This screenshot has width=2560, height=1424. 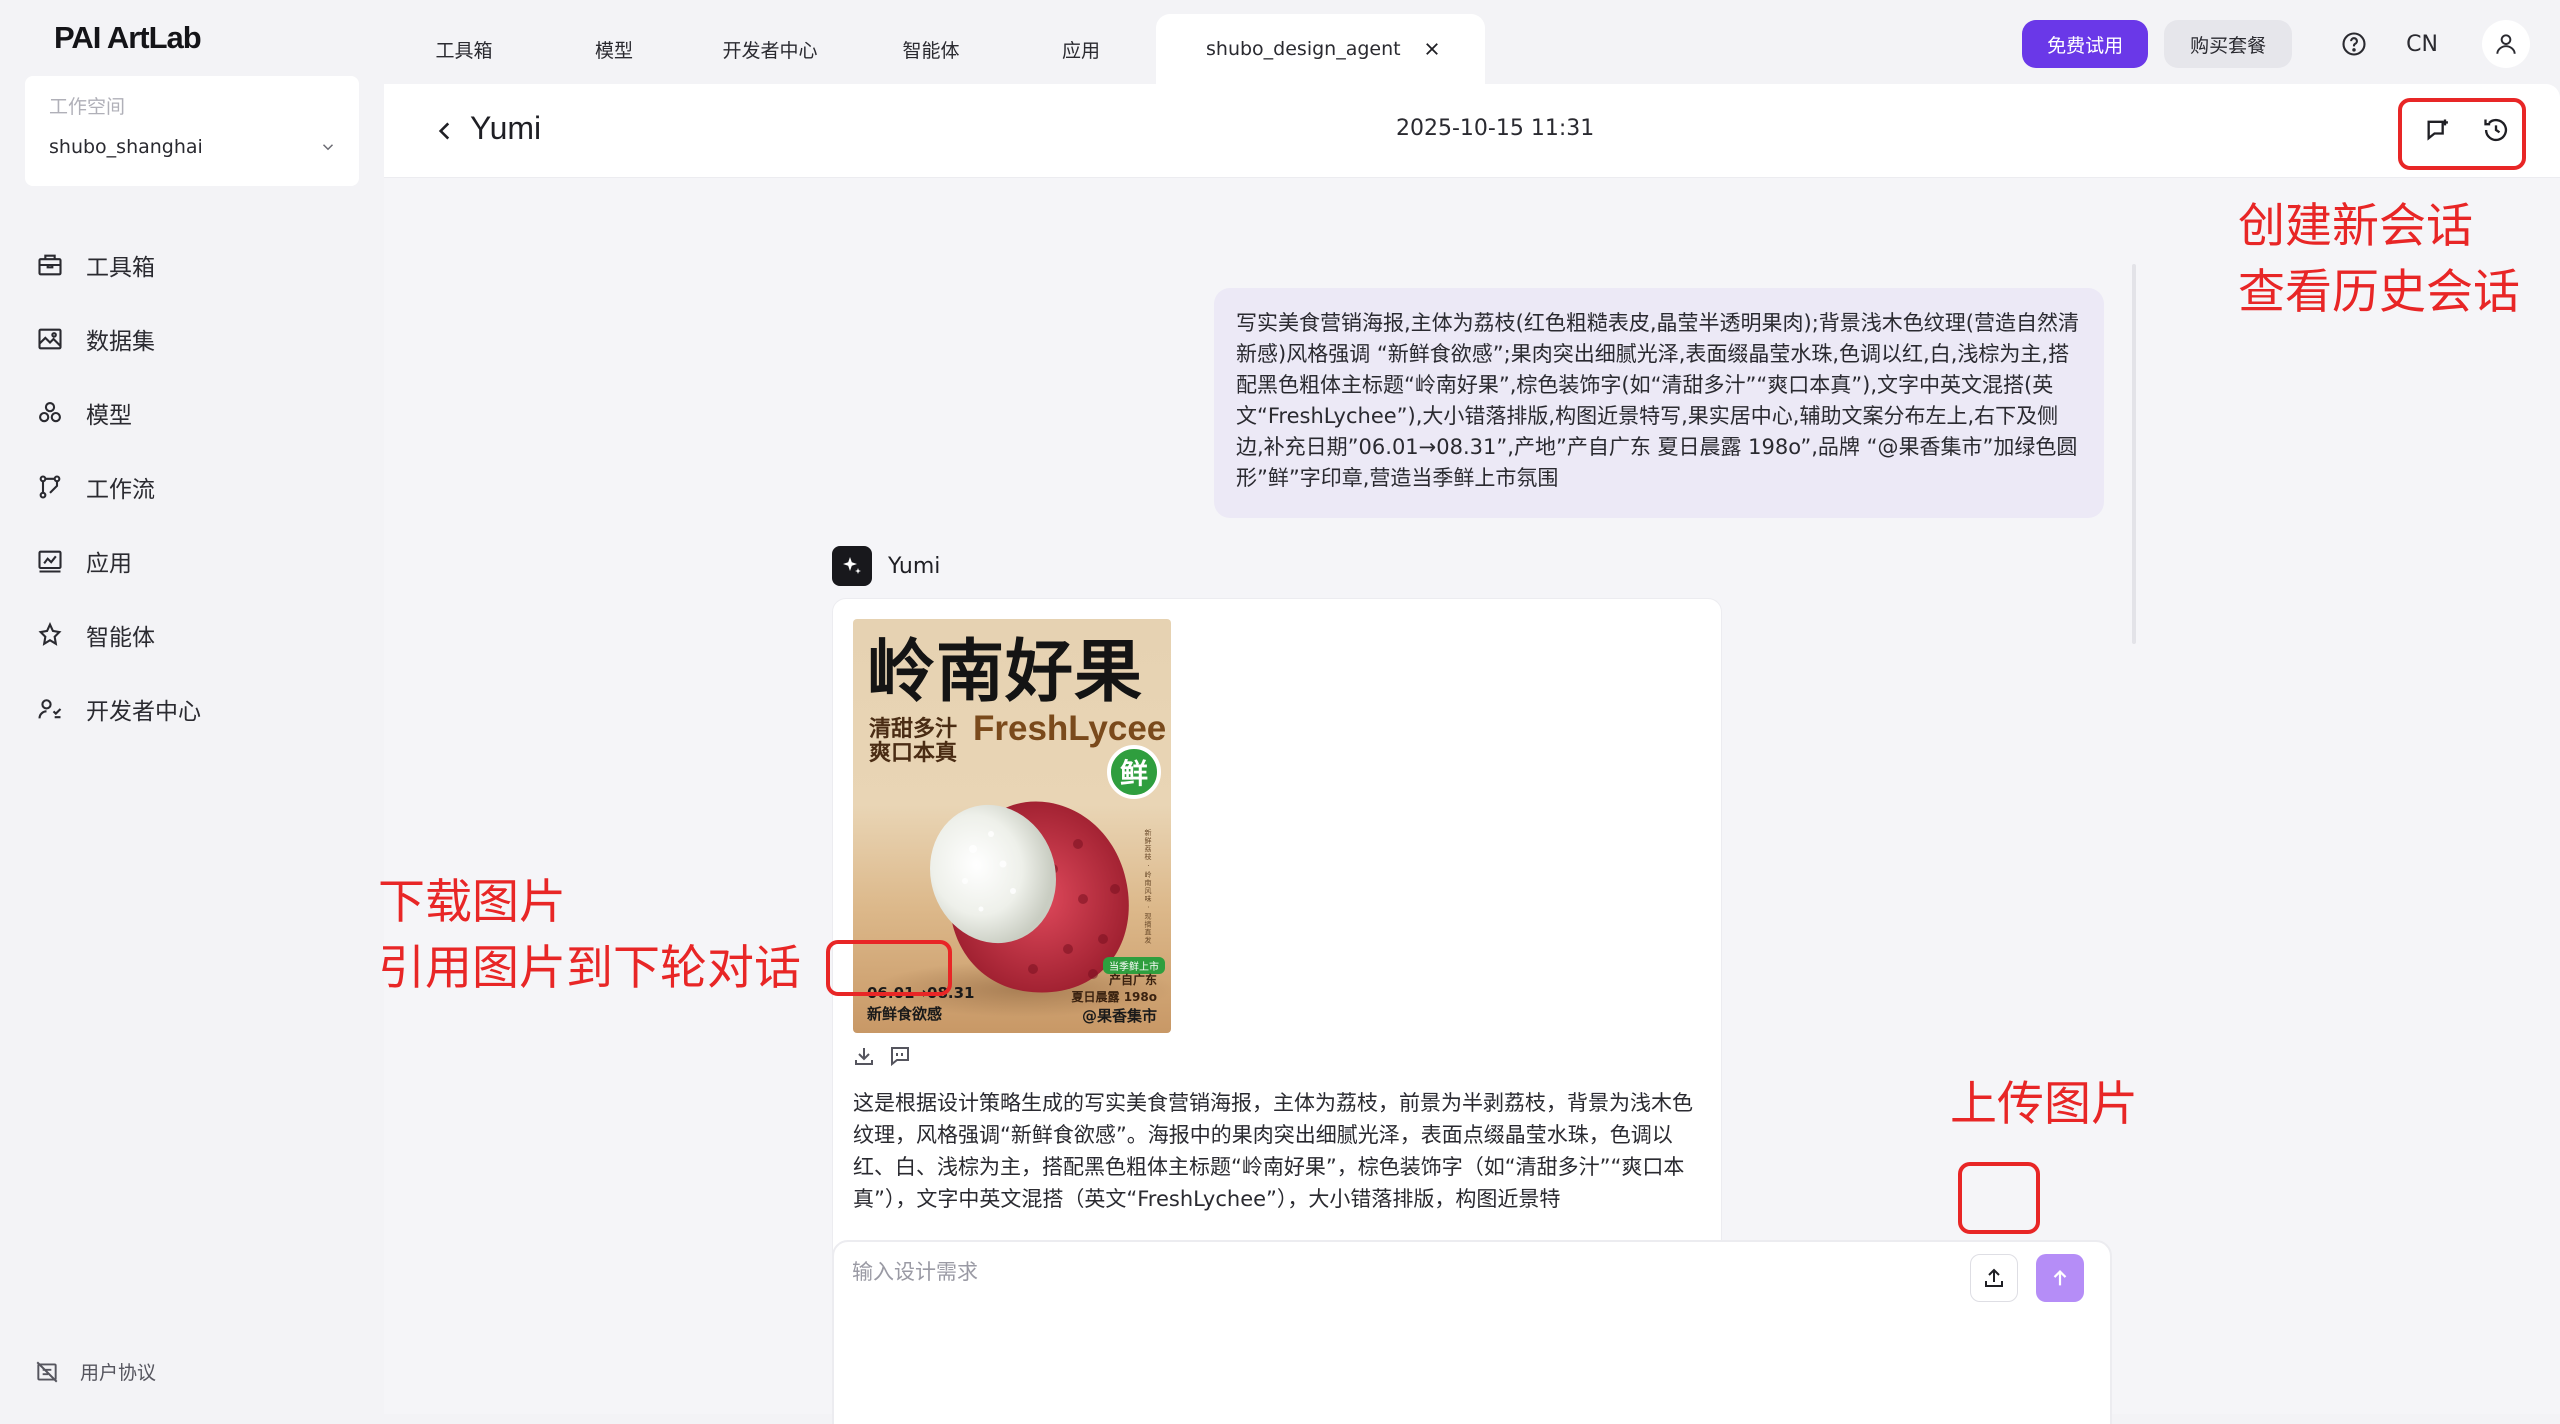 What do you see at coordinates (1432, 49) in the screenshot?
I see `close-icon` at bounding box center [1432, 49].